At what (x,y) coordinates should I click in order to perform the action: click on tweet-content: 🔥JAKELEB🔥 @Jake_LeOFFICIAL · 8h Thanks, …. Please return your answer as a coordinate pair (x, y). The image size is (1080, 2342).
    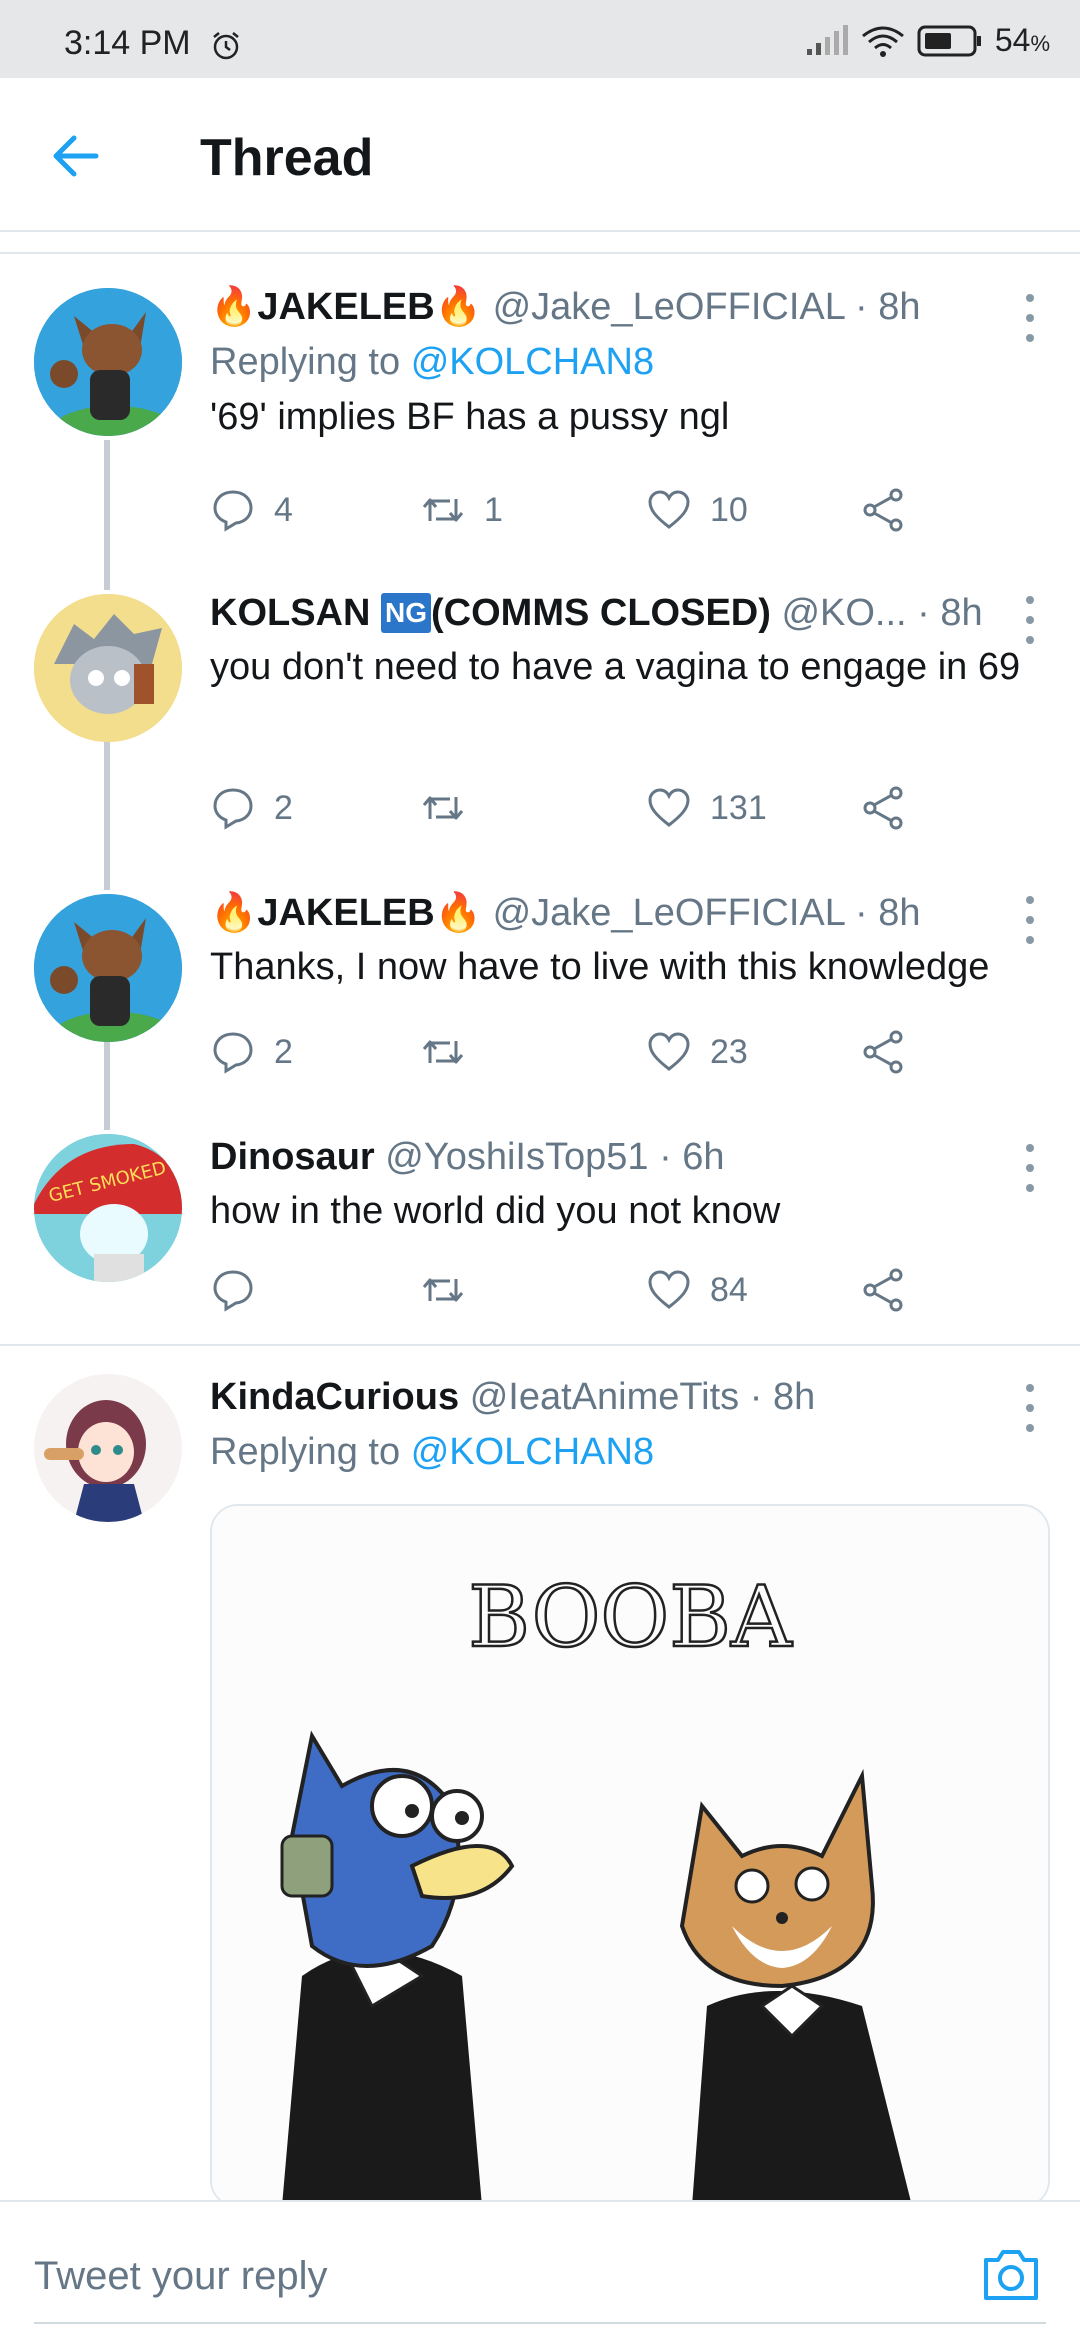
    Looking at the image, I should click on (625, 940).